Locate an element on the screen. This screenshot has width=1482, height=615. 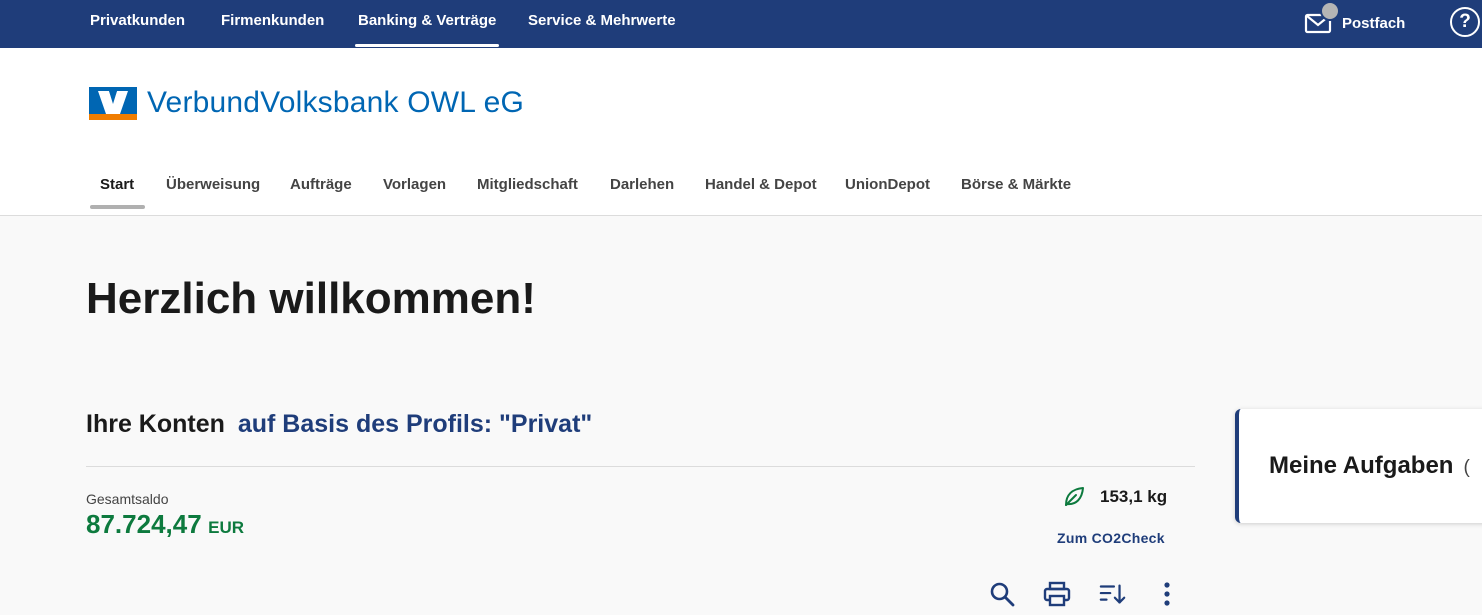
subnav-uniondepot: UnionDepot is located at coordinates (887, 184).